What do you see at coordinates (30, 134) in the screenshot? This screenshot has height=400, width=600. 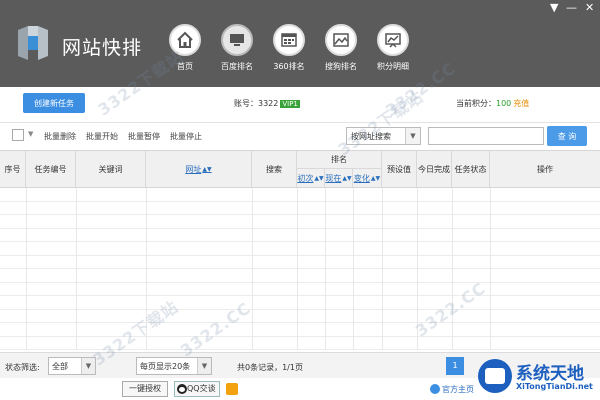 I see `select-dropdown-icon: ▼` at bounding box center [30, 134].